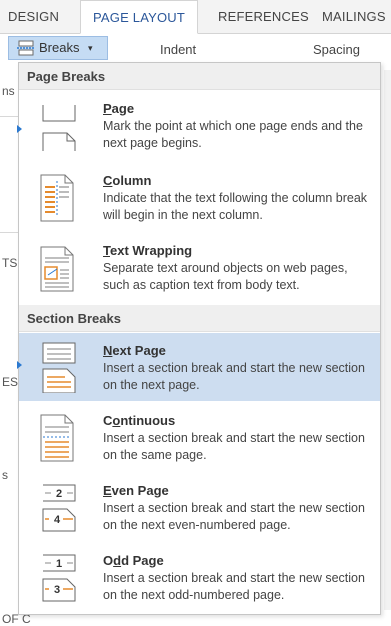 This screenshot has width=391, height=626. Describe the element at coordinates (90, 48) in the screenshot. I see `chevron-down-icon: ▾` at that location.